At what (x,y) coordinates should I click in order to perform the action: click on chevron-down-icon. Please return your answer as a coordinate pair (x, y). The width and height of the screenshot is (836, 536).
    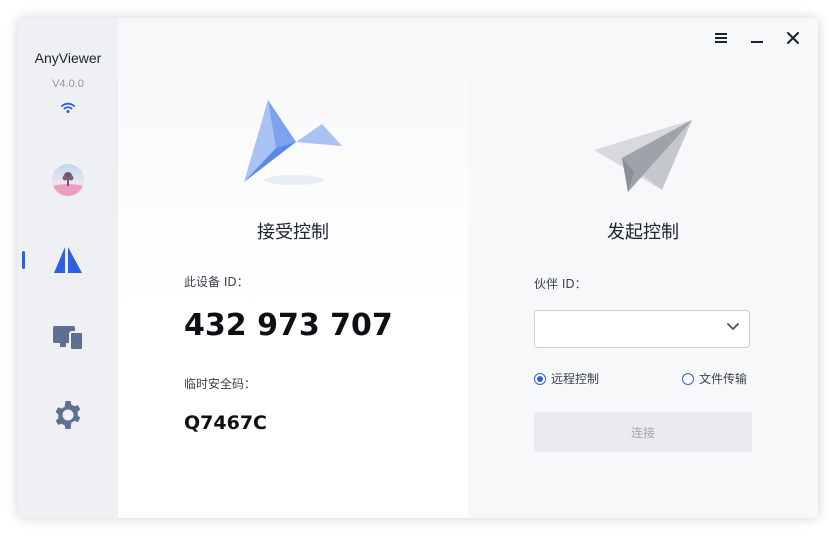
    Looking at the image, I should click on (733, 327).